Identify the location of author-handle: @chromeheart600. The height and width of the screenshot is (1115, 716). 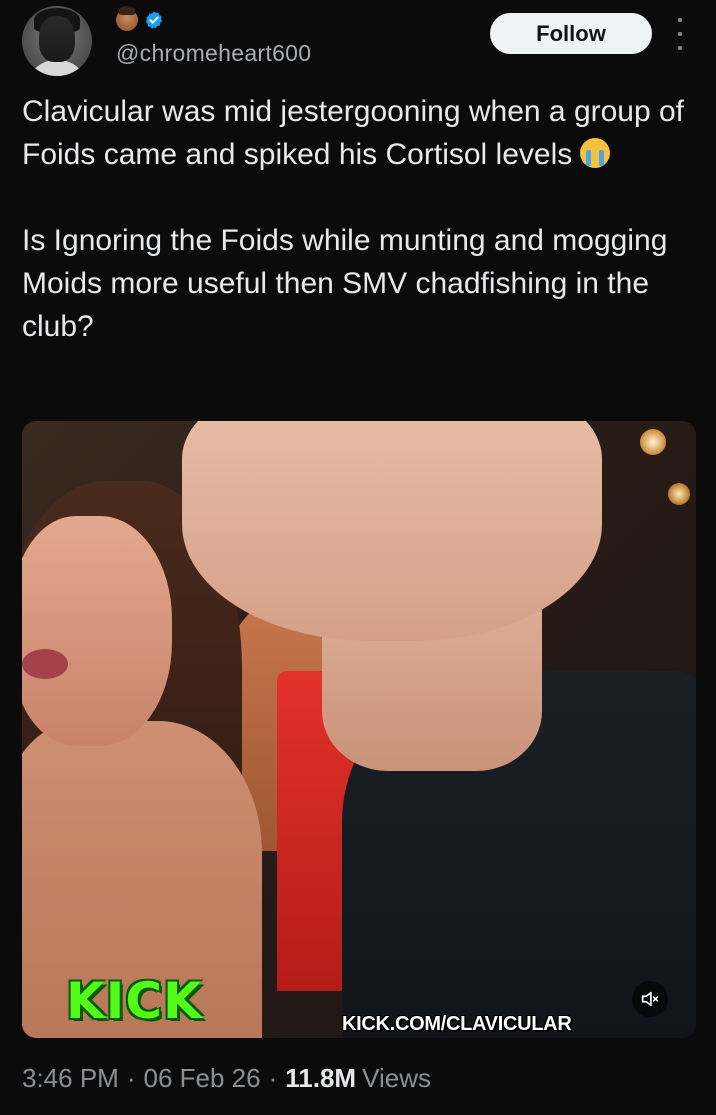
(213, 53).